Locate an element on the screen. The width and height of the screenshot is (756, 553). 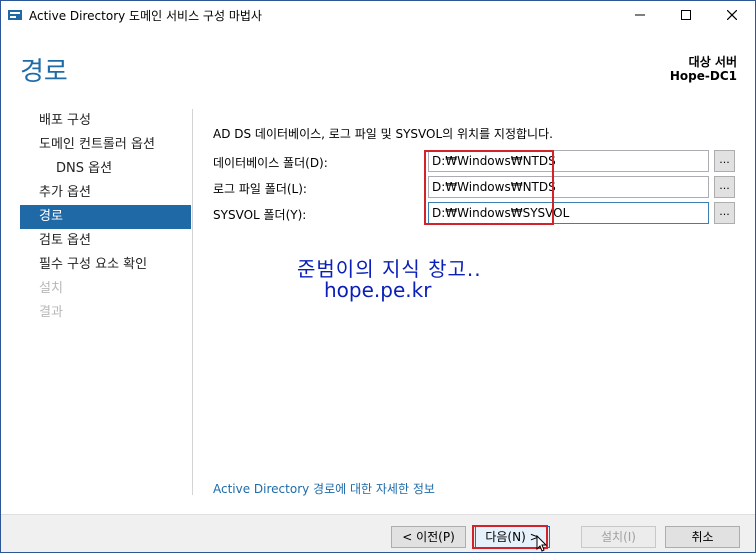
target-server-name: Hope-DC1 is located at coordinates (703, 76).